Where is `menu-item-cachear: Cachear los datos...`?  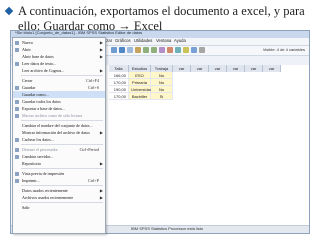 menu-item-cachear: Cachear los datos... is located at coordinates (59, 139).